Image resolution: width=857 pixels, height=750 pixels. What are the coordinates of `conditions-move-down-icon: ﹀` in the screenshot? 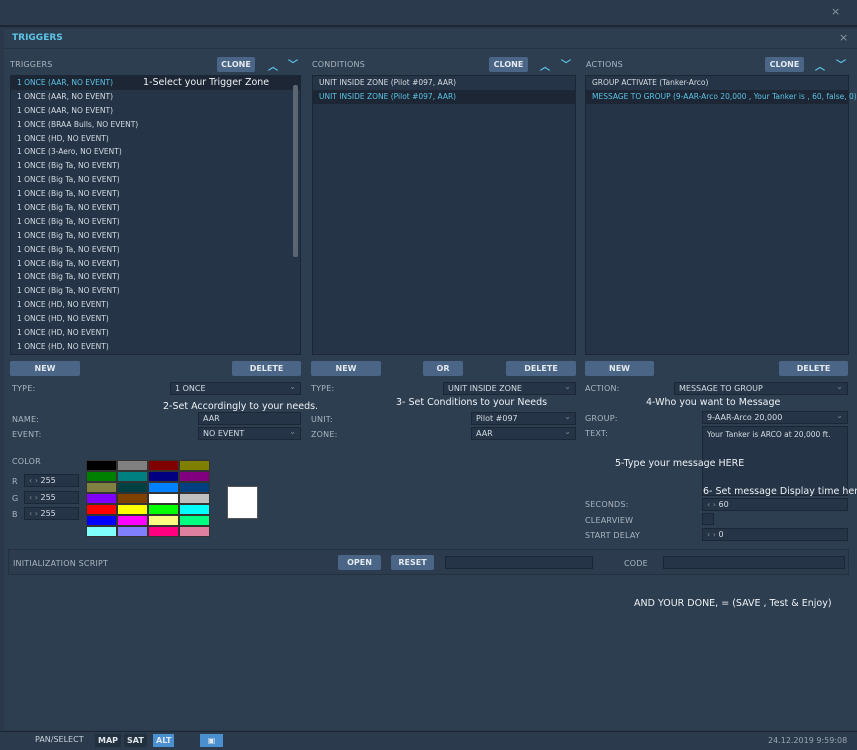 It's located at (566, 63).